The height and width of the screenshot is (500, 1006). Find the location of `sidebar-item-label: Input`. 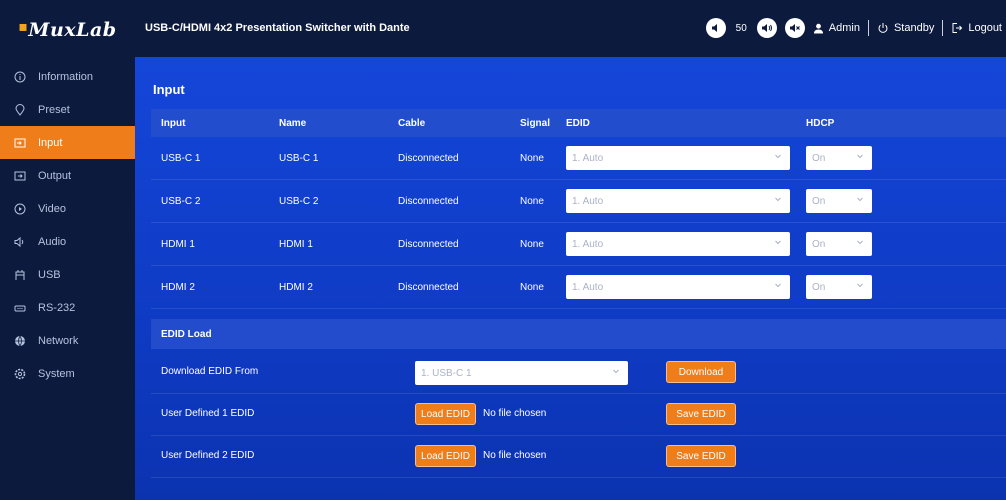

sidebar-item-label: Input is located at coordinates (50, 142).